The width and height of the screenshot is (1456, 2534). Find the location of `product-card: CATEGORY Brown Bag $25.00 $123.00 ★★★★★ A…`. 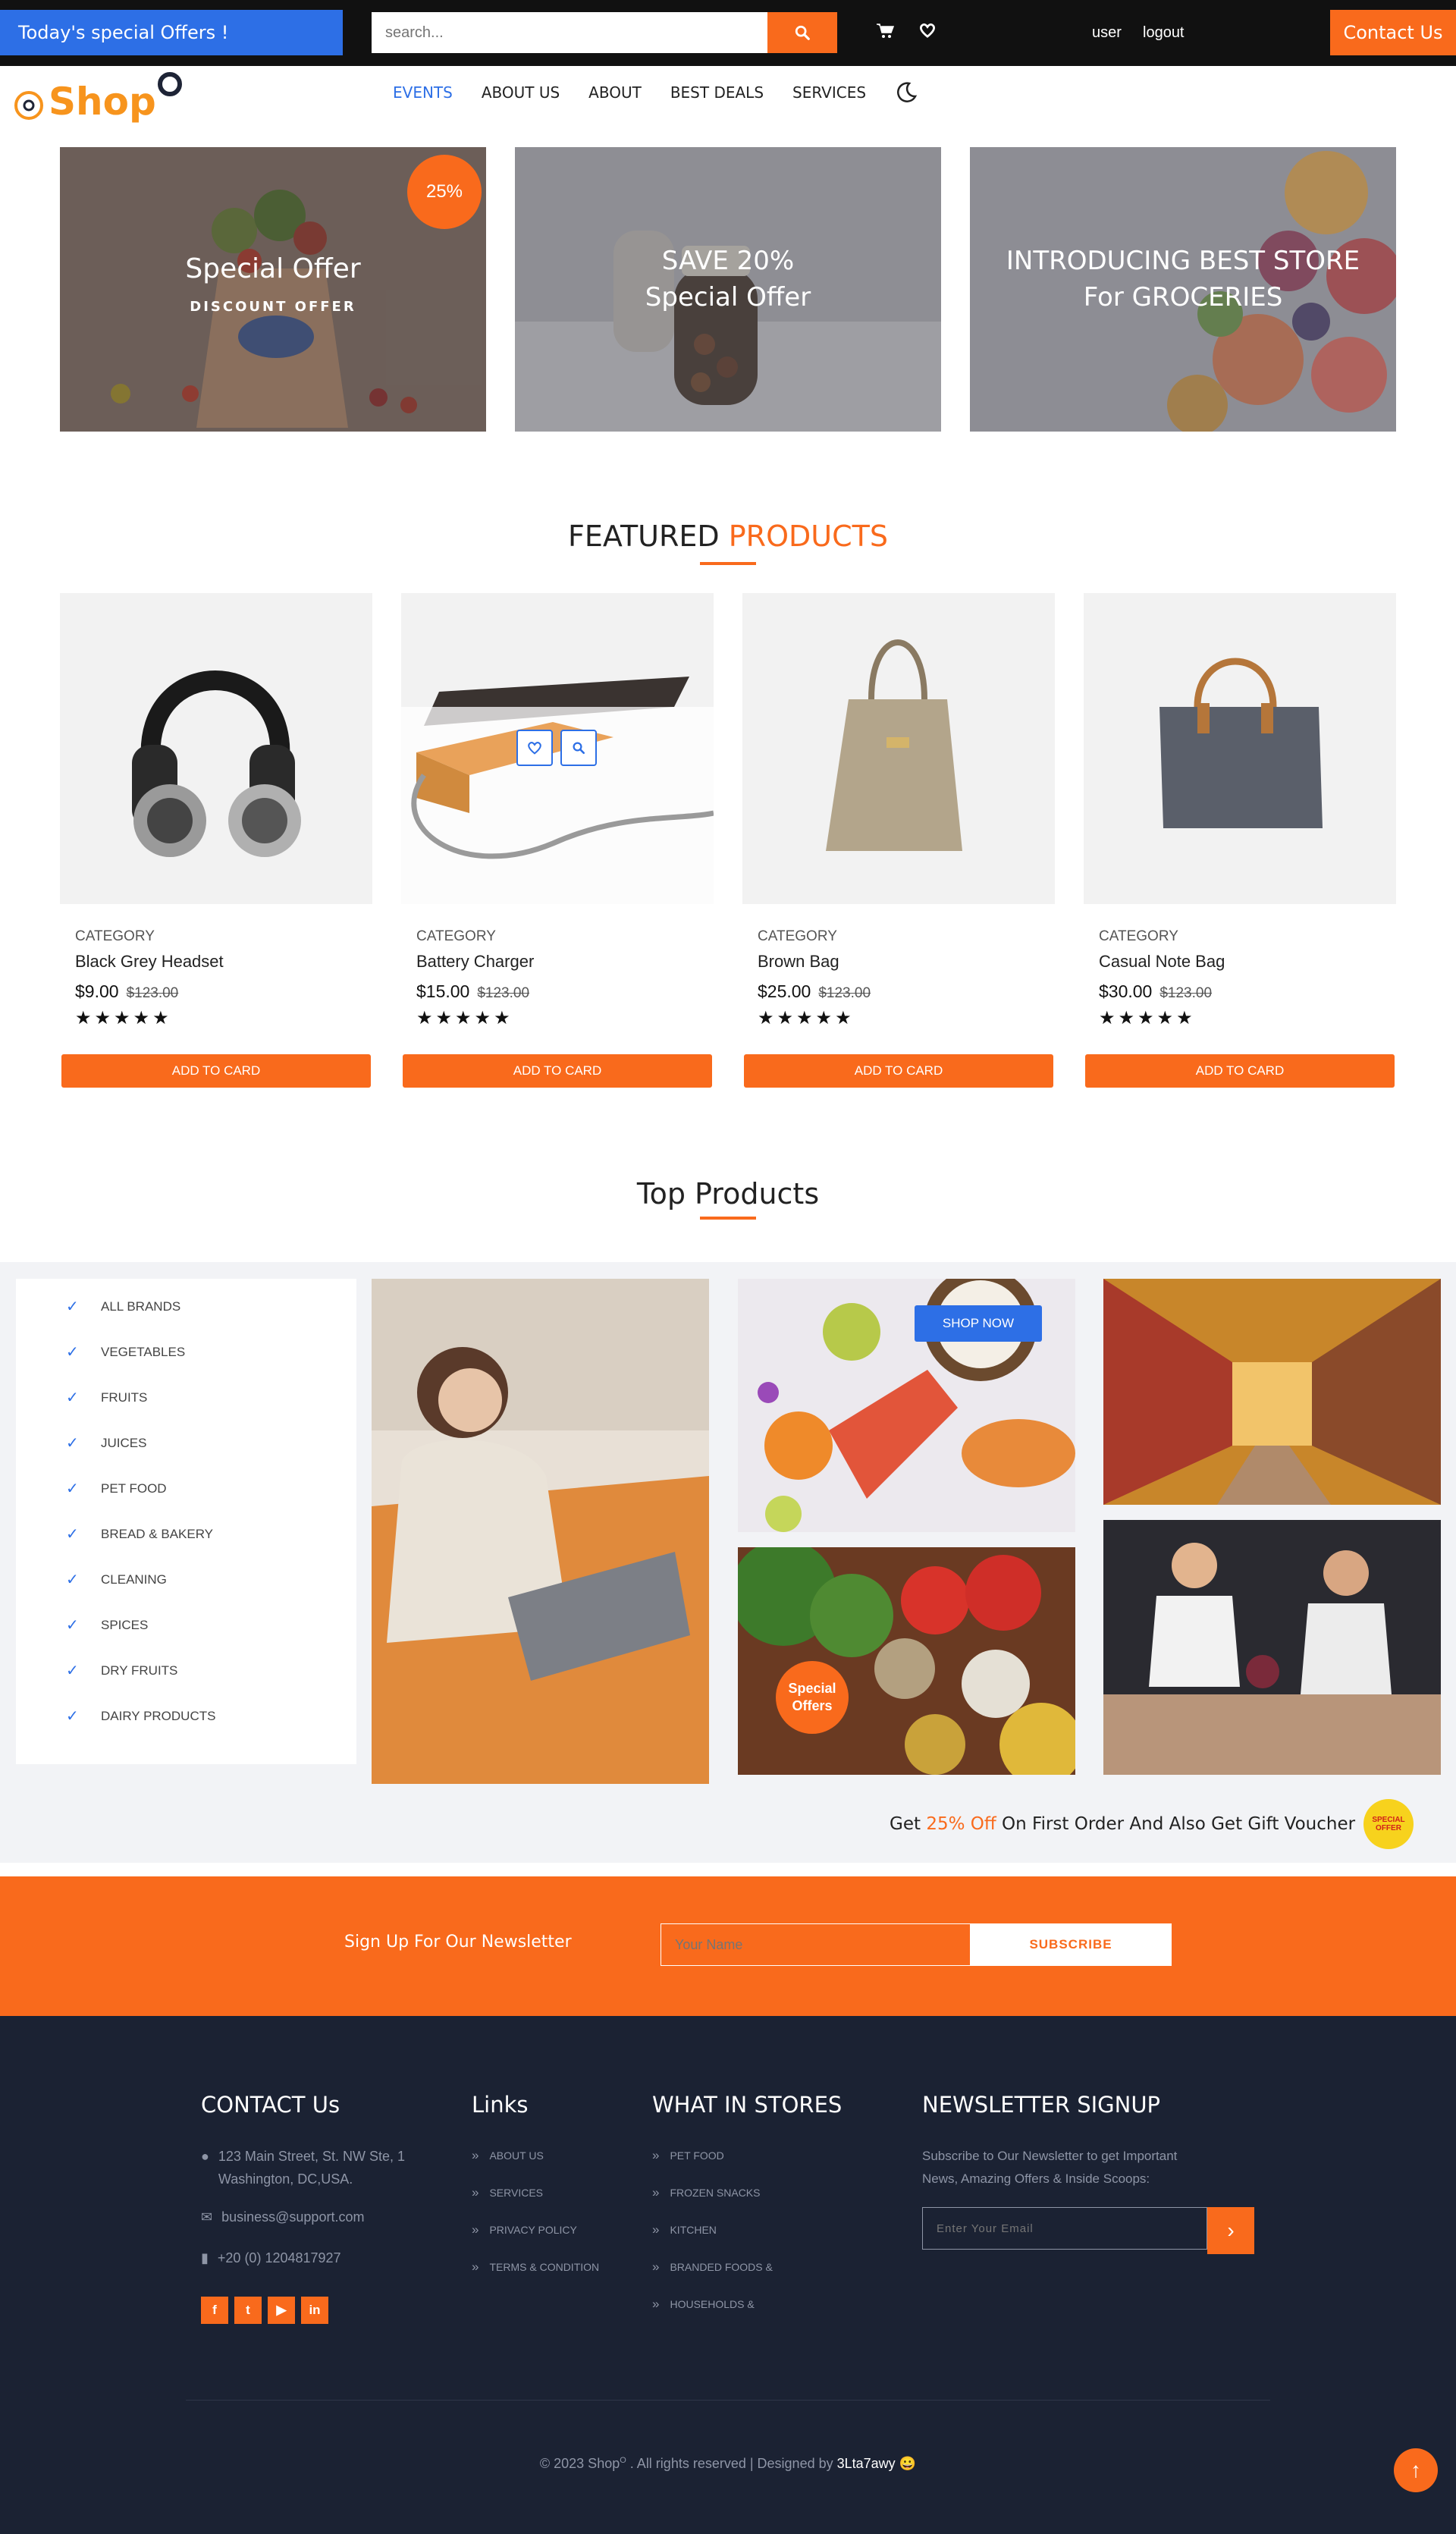

product-card: CATEGORY Brown Bag $25.00 $123.00 ★★★★★ A… is located at coordinates (898, 841).